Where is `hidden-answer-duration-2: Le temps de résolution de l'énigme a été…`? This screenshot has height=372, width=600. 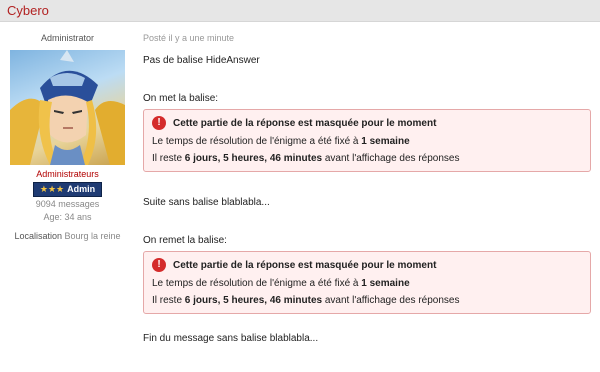 hidden-answer-duration-2: Le temps de résolution de l'énigme a été… is located at coordinates (281, 283).